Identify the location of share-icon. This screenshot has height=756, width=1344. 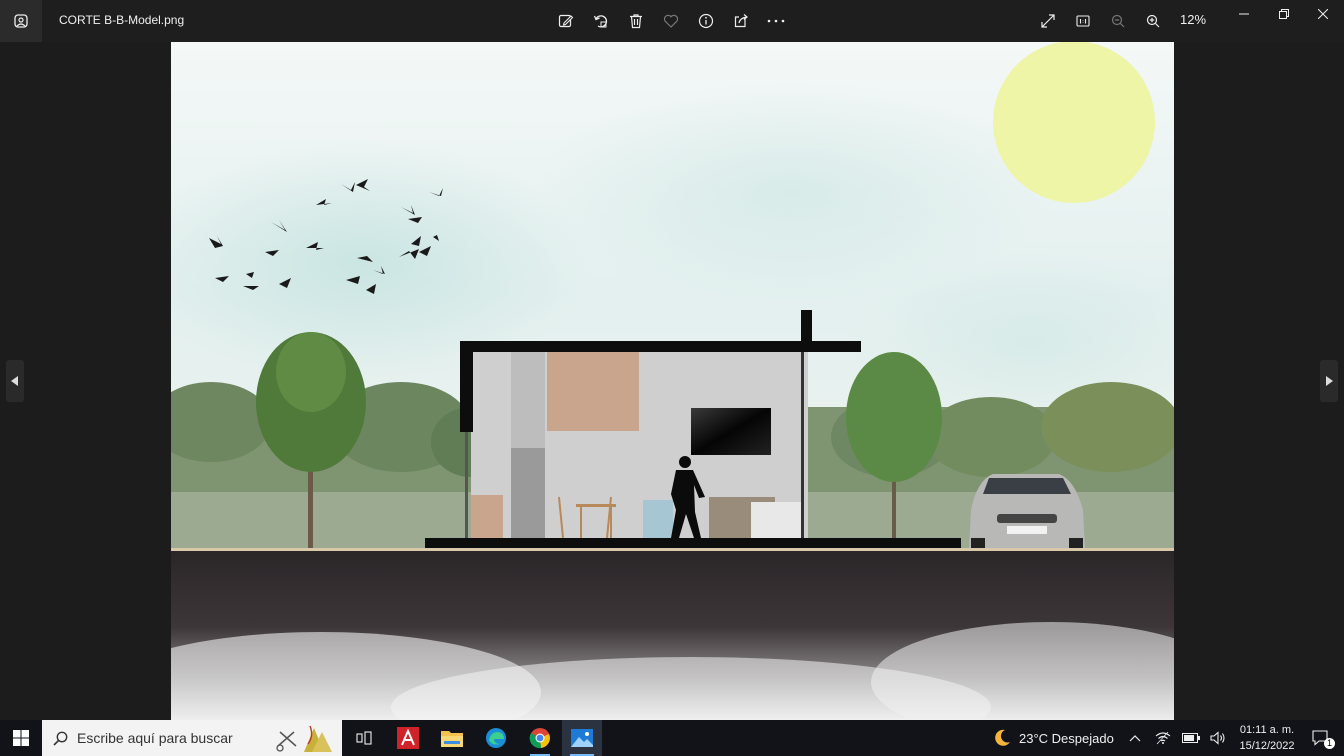
(741, 21).